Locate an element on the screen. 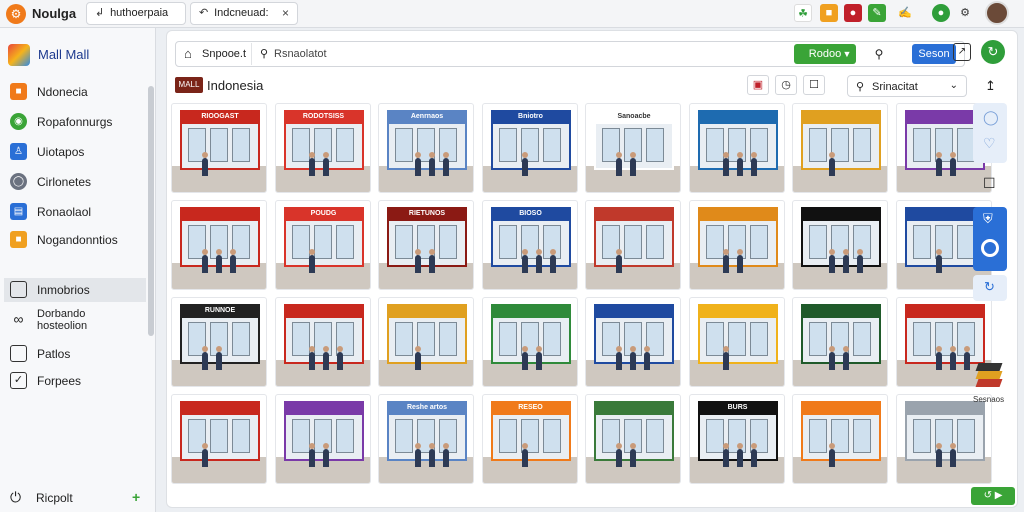 This screenshot has width=1024, height=512. store-sign is located at coordinates (737, 117).